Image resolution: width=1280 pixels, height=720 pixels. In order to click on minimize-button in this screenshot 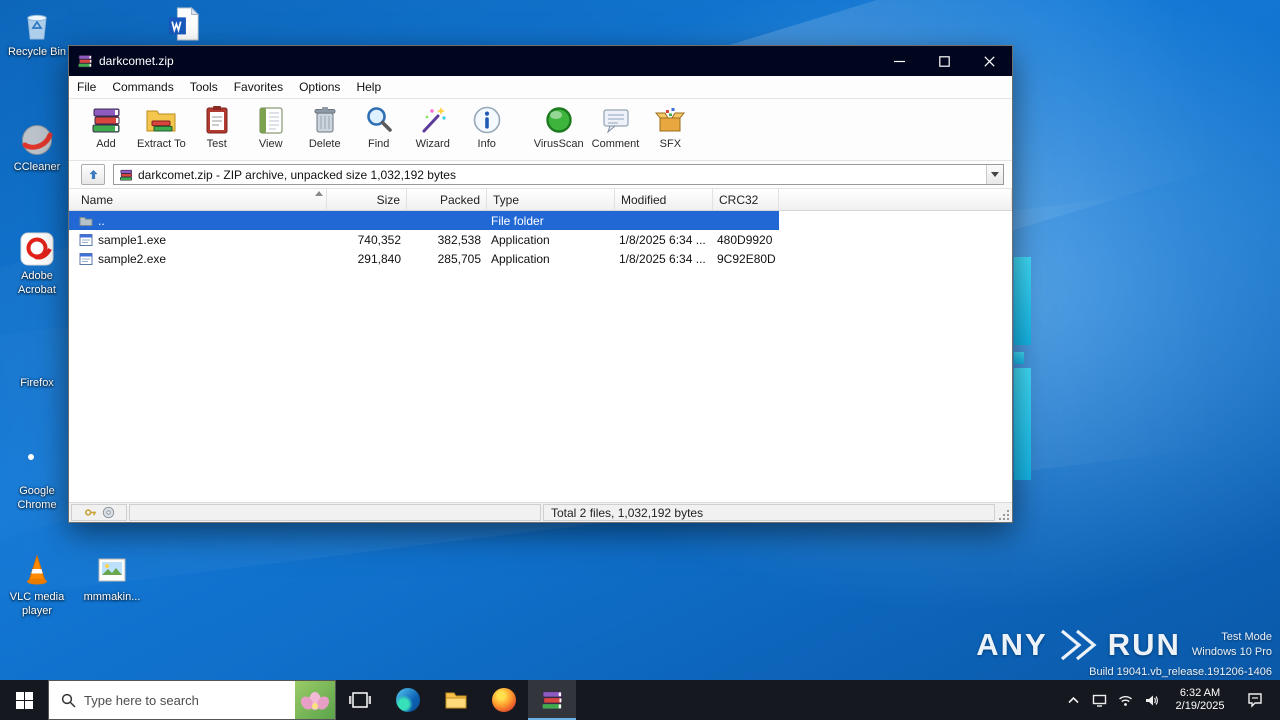, I will do `click(899, 61)`.